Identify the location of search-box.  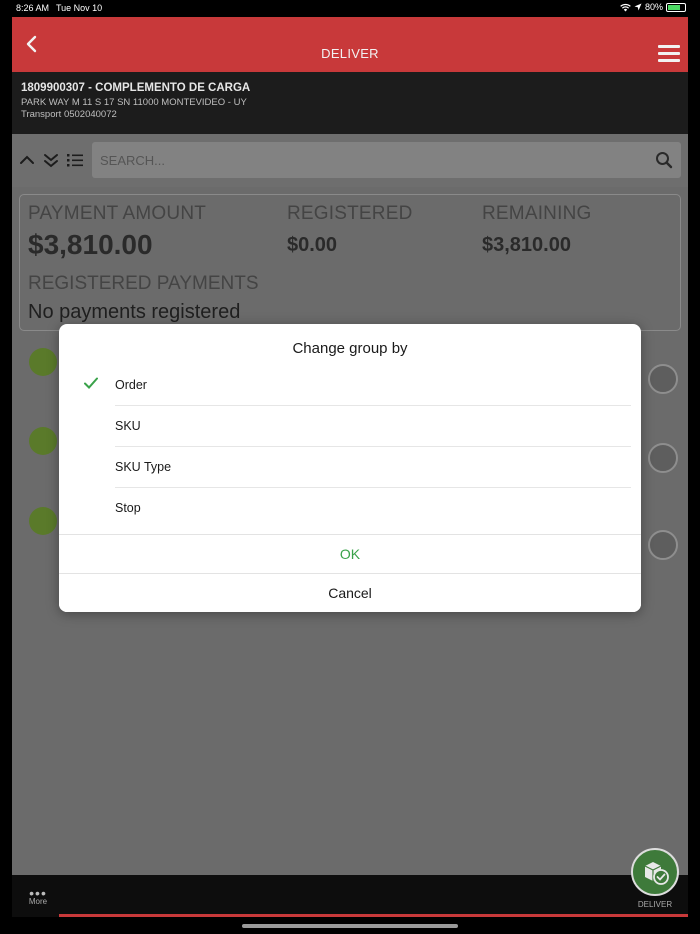
(386, 160).